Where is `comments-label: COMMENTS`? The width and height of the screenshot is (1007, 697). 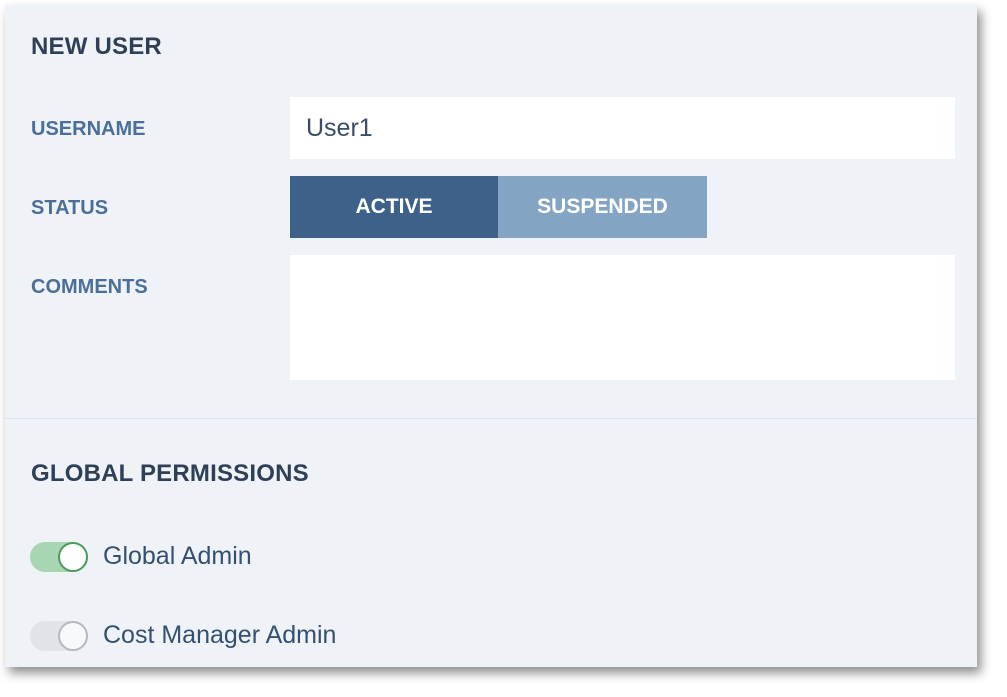
comments-label: COMMENTS is located at coordinates (89, 287).